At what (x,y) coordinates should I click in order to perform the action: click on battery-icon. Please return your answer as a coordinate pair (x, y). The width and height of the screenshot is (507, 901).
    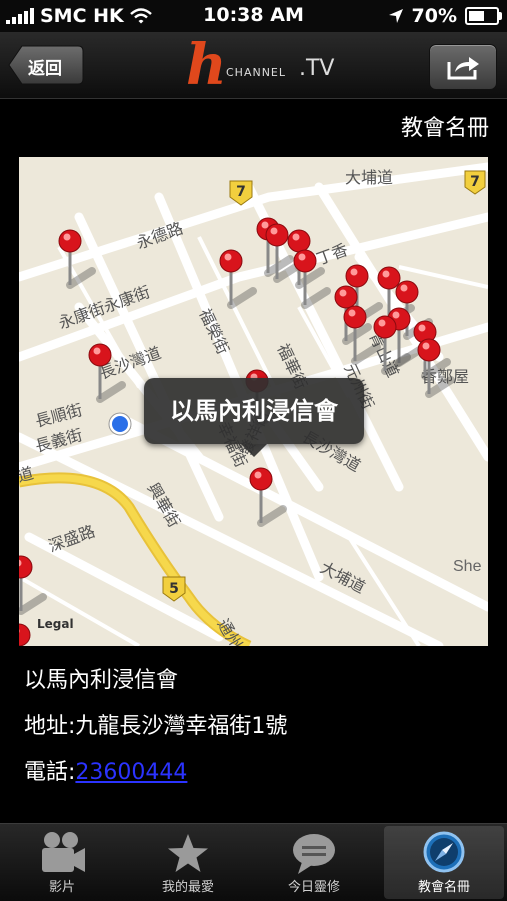
    Looking at the image, I should click on (483, 16).